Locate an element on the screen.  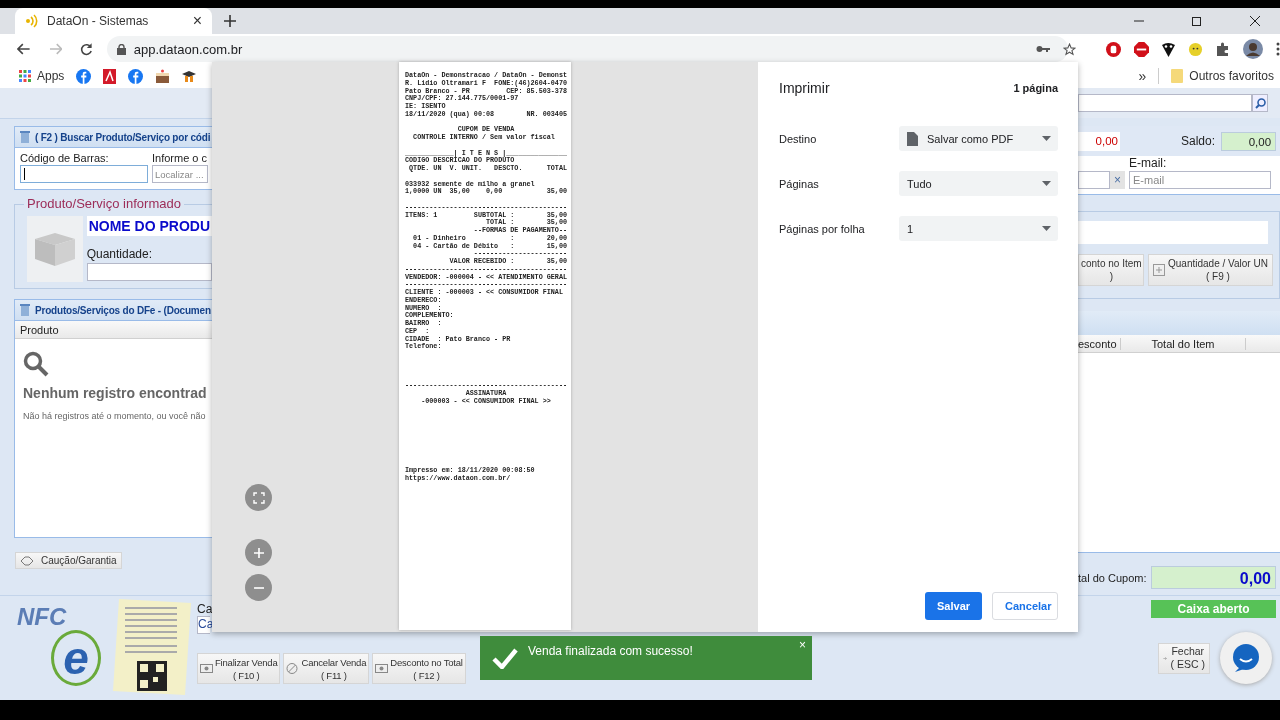
text-field is located at coordinates (1173, 232).